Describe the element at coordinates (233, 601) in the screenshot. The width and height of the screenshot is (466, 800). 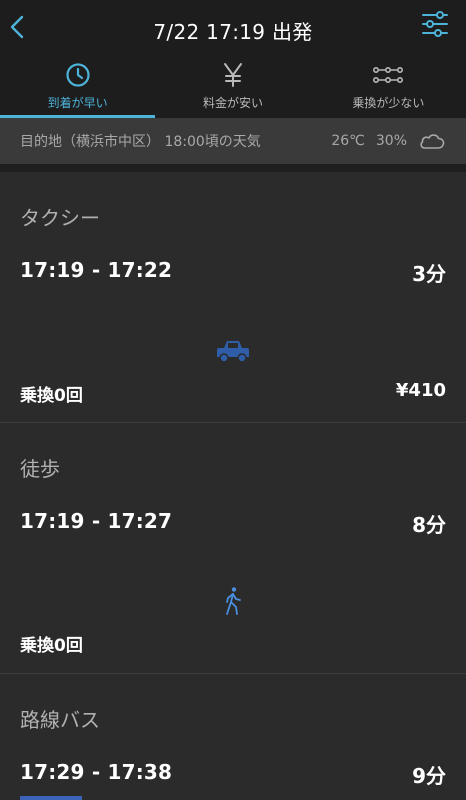
I see `walking-icon` at that location.